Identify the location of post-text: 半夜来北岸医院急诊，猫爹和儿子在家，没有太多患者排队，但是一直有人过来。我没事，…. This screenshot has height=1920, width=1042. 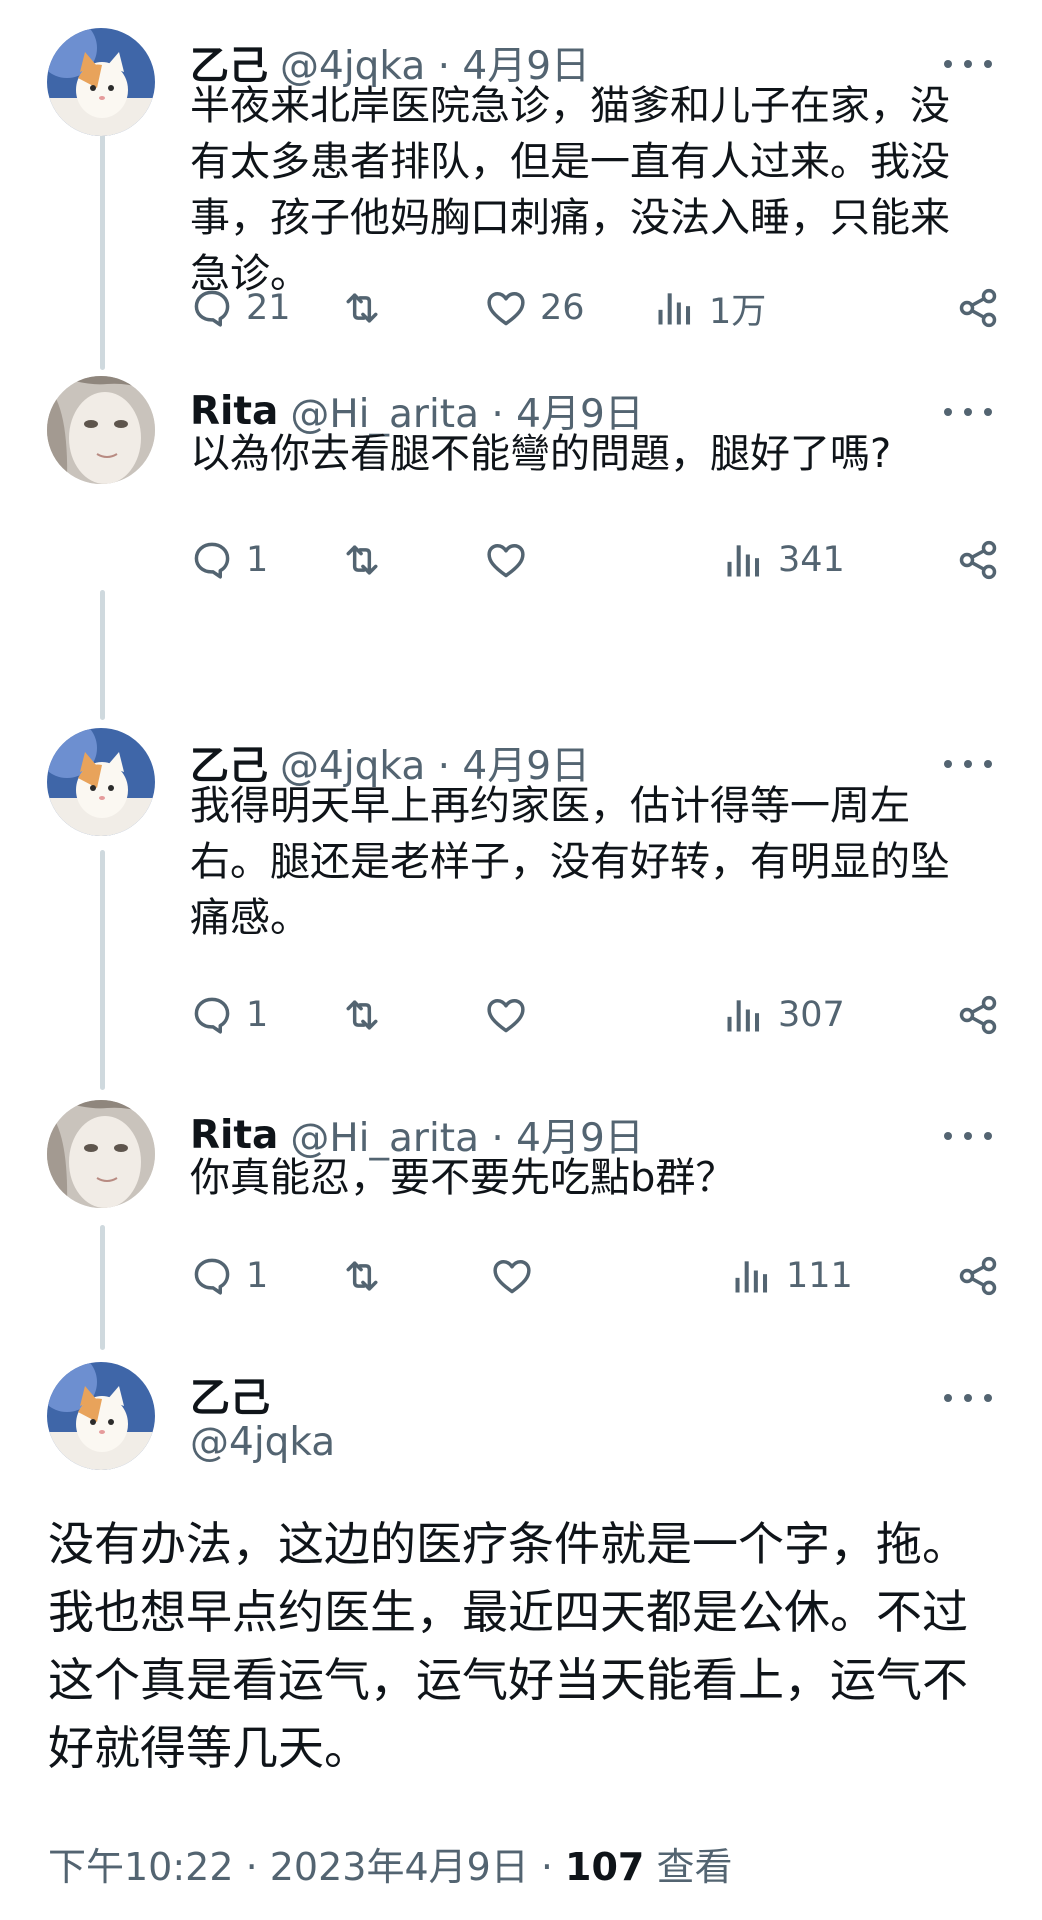
(570, 190).